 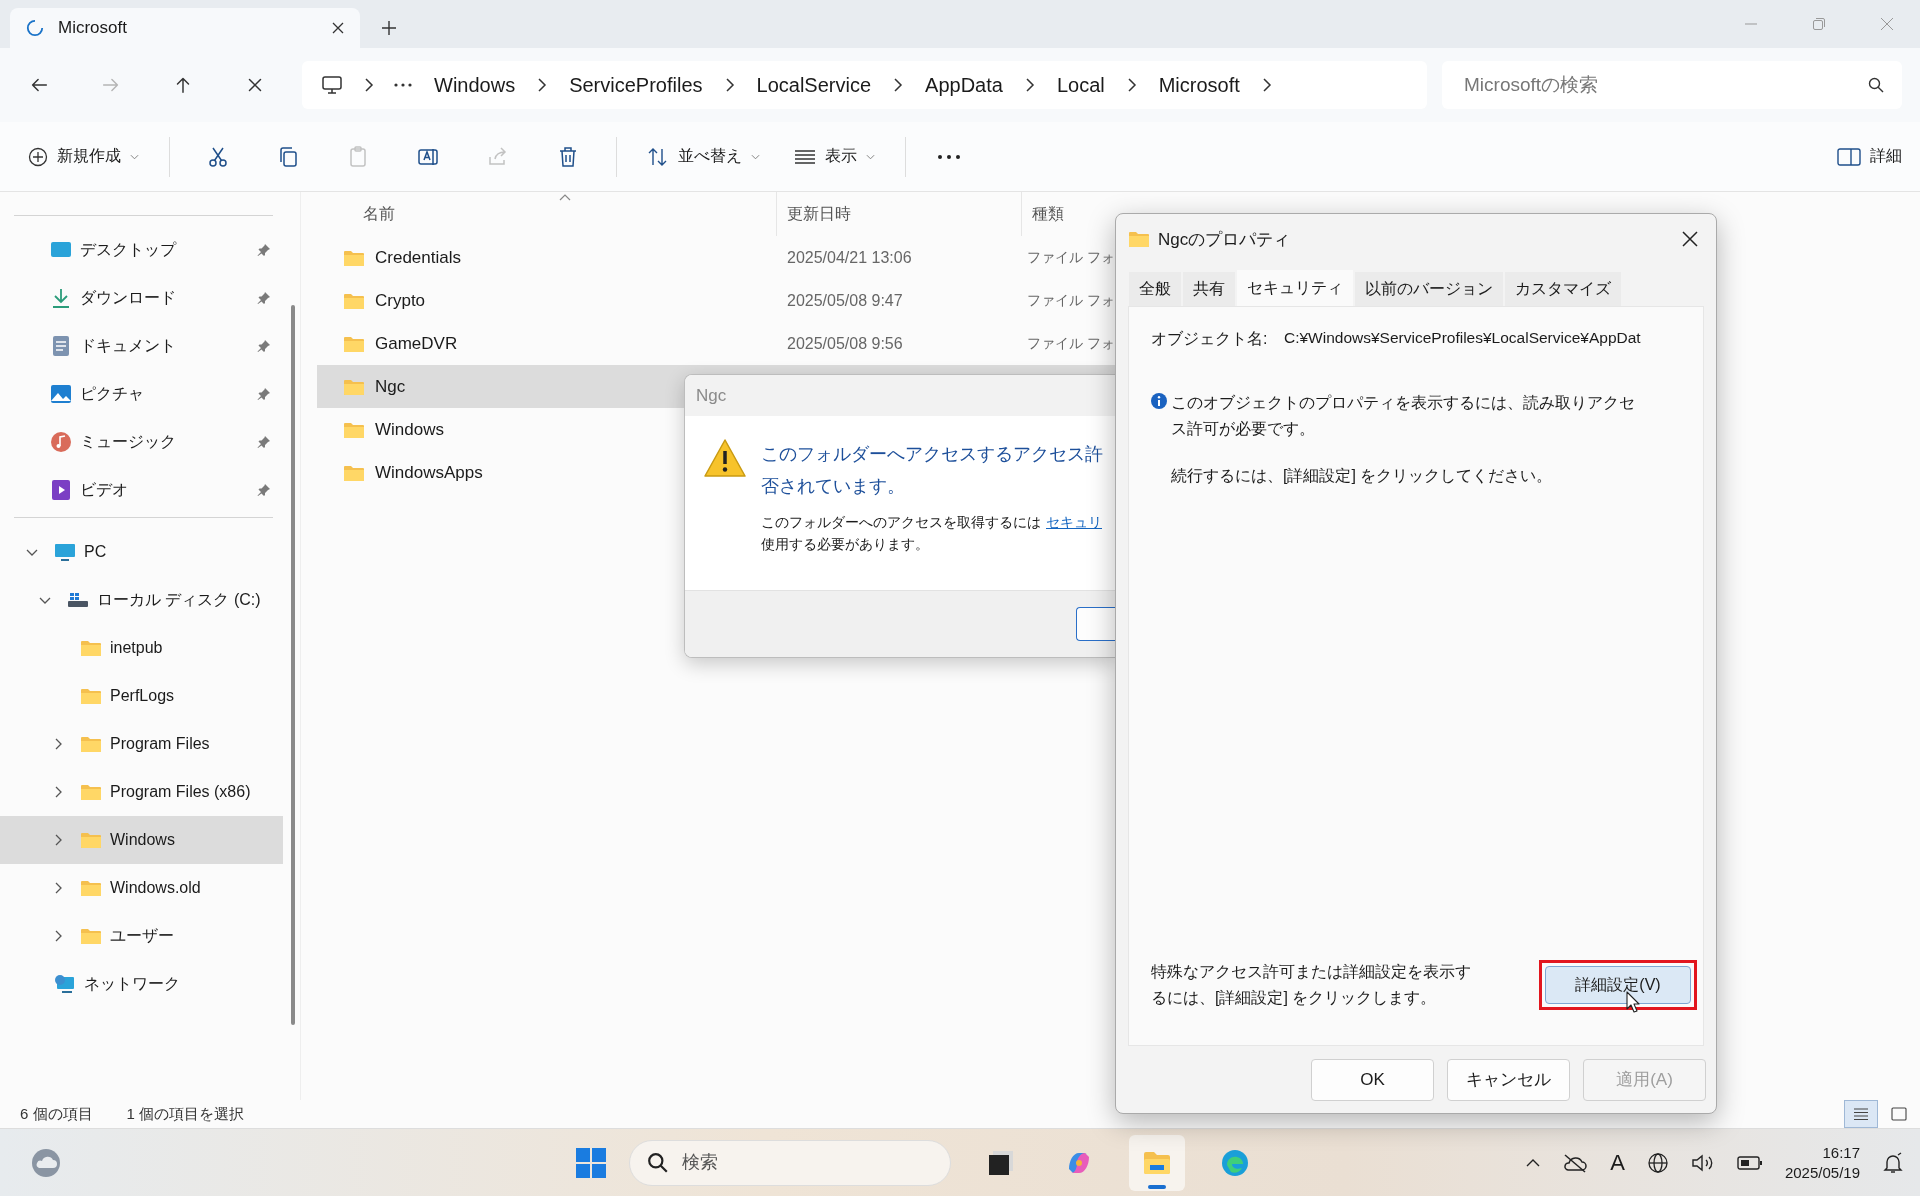 What do you see at coordinates (845, 545) in the screenshot?
I see `error-message: 使用する必要があります。` at bounding box center [845, 545].